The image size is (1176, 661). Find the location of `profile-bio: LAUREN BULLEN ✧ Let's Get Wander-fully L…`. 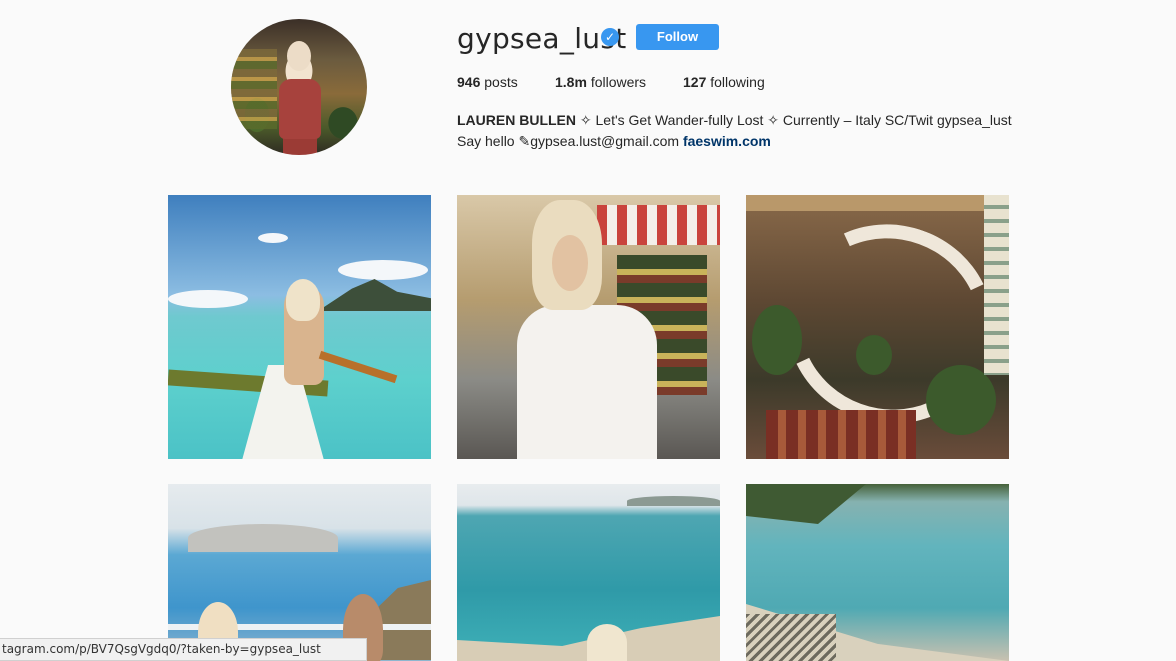

profile-bio: LAUREN BULLEN ✧ Let's Get Wander-fully L… is located at coordinates (734, 131).